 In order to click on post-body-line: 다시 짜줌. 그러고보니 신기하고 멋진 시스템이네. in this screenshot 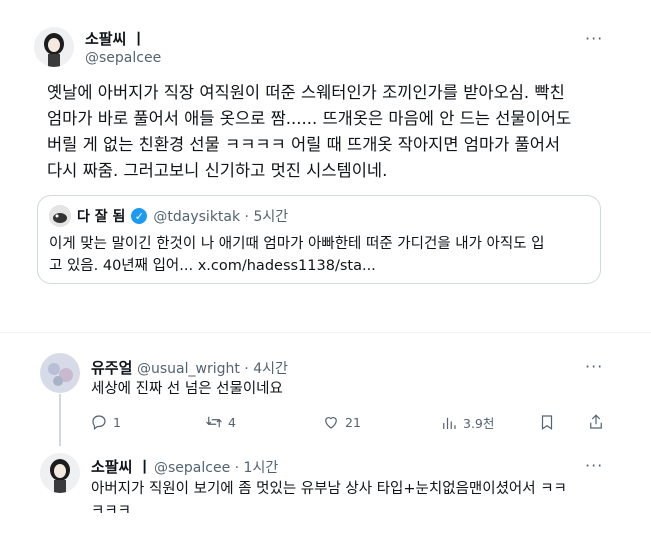, I will do `click(217, 170)`.